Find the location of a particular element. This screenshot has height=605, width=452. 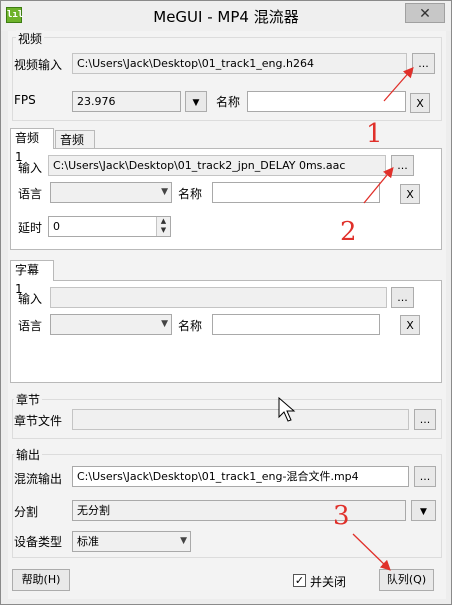

arrow-to-queue-button is located at coordinates (371, 552).